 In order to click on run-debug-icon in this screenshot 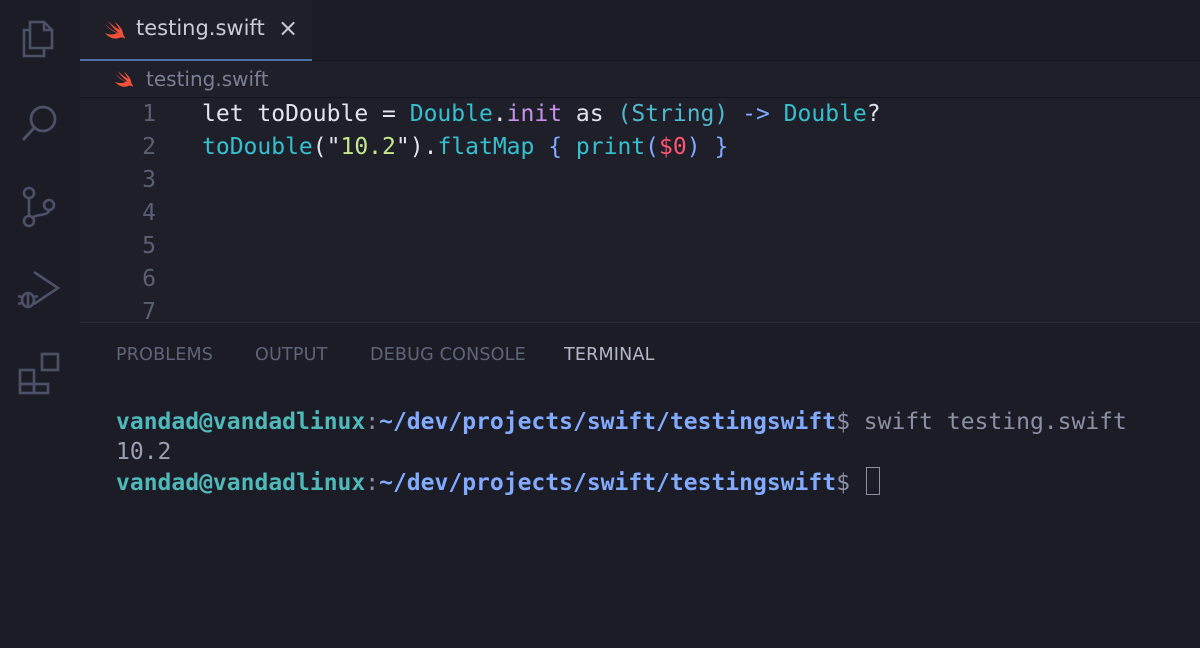, I will do `click(39, 289)`.